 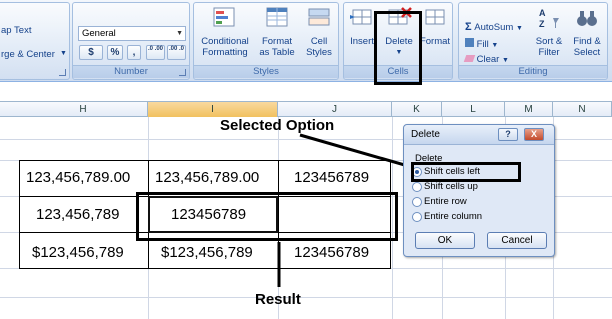 I want to click on radio-entire-column, so click(x=417, y=217).